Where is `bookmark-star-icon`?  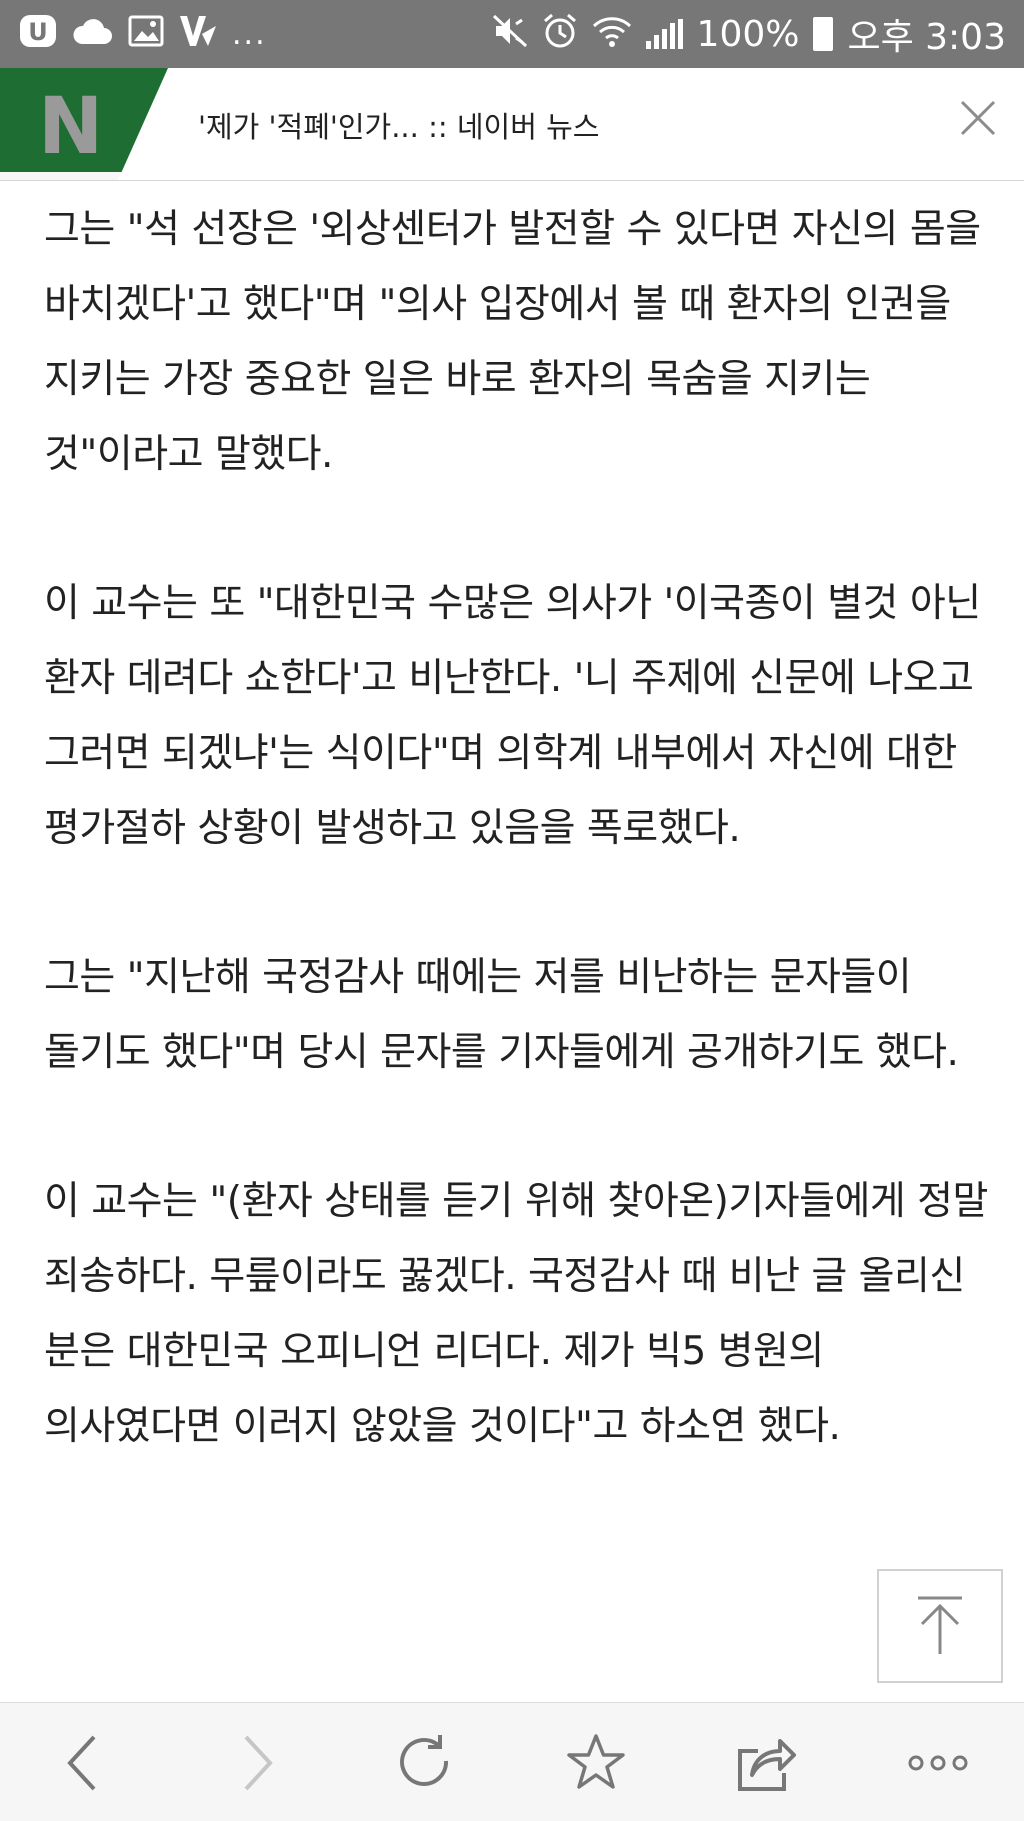
bookmark-star-icon is located at coordinates (596, 1761).